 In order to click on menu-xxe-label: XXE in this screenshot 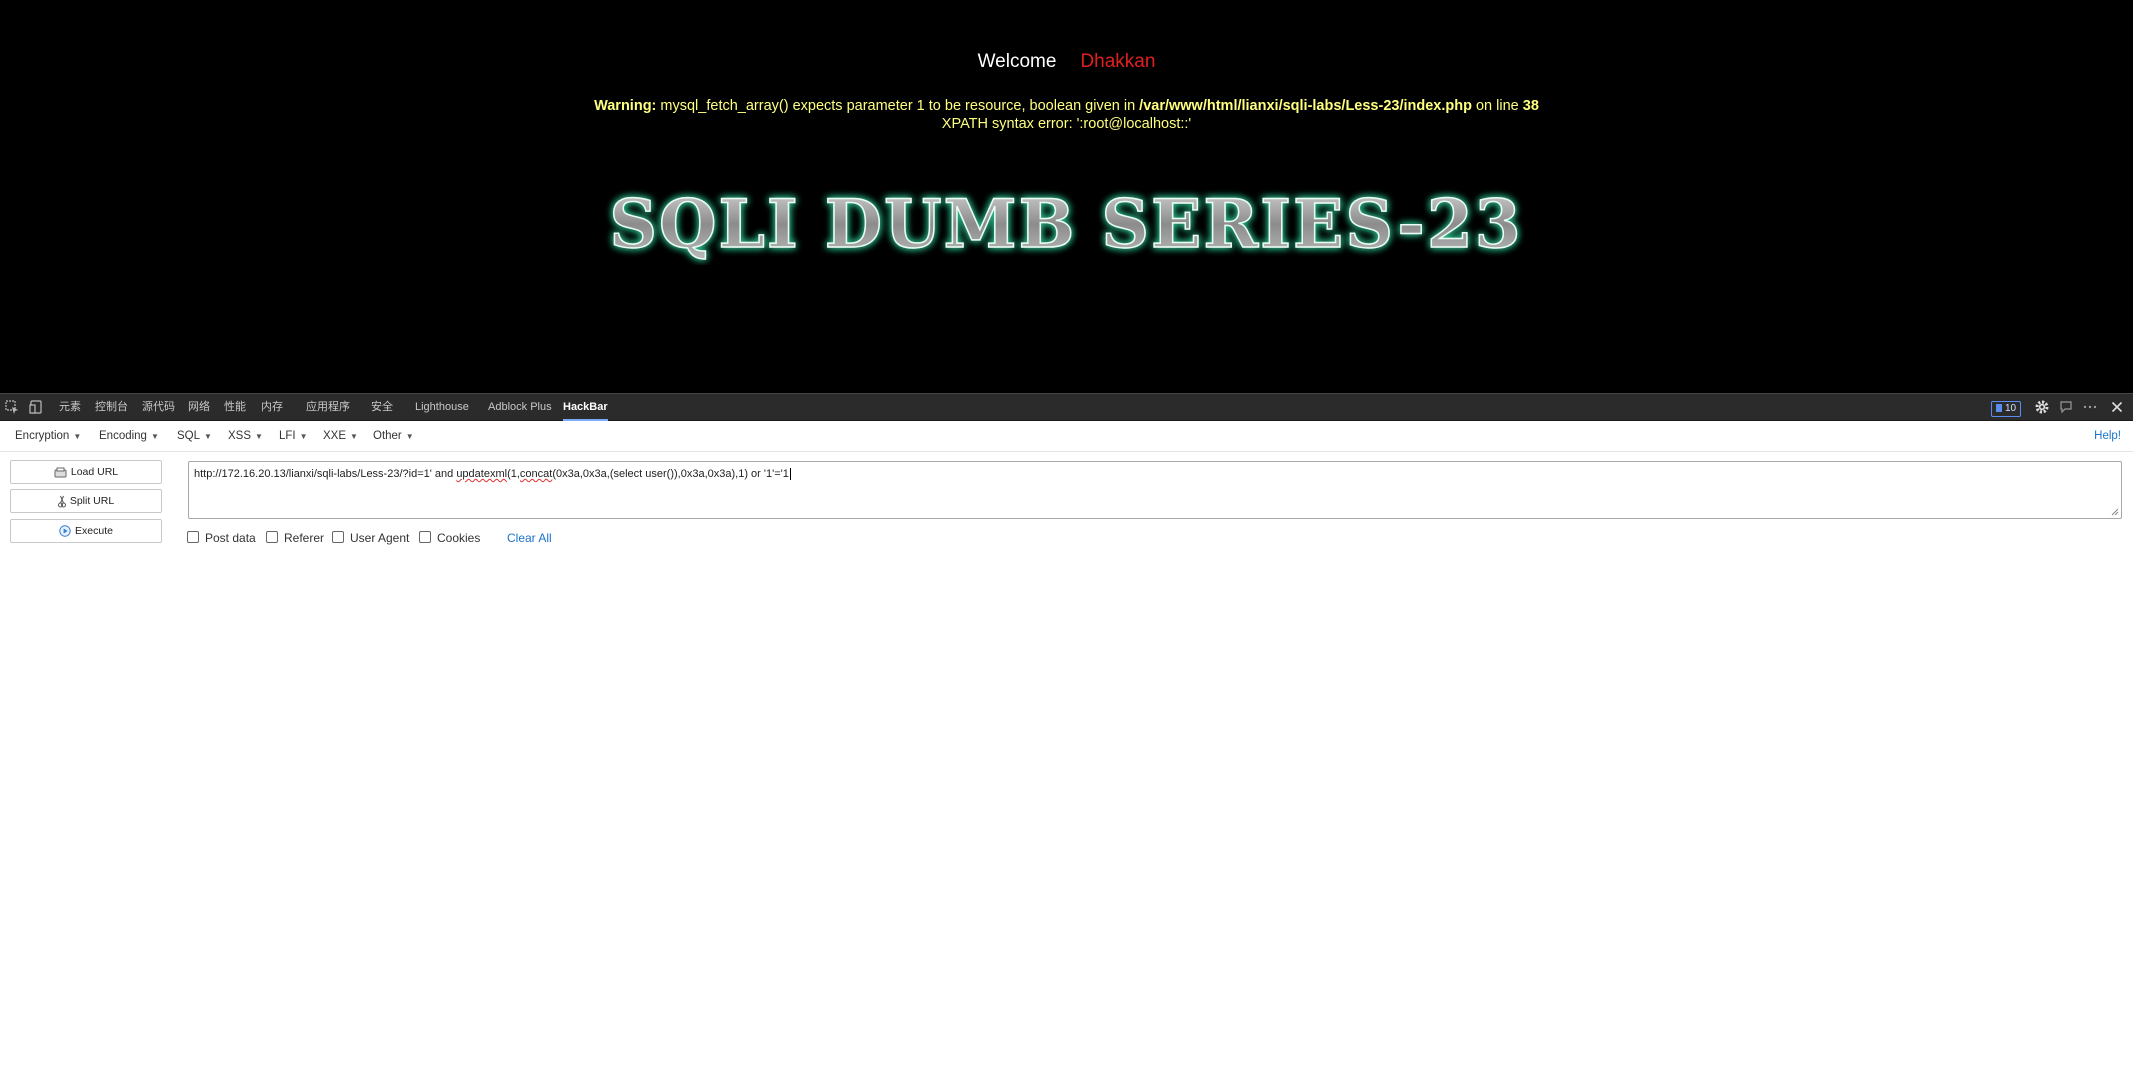, I will do `click(335, 436)`.